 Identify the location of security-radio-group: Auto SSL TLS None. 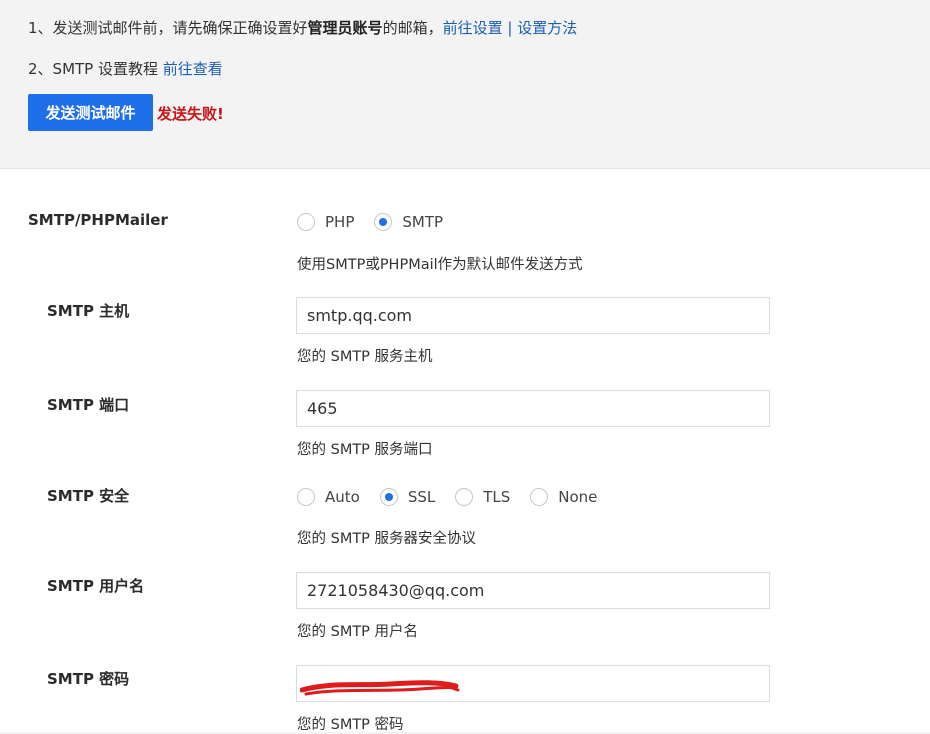
(457, 497).